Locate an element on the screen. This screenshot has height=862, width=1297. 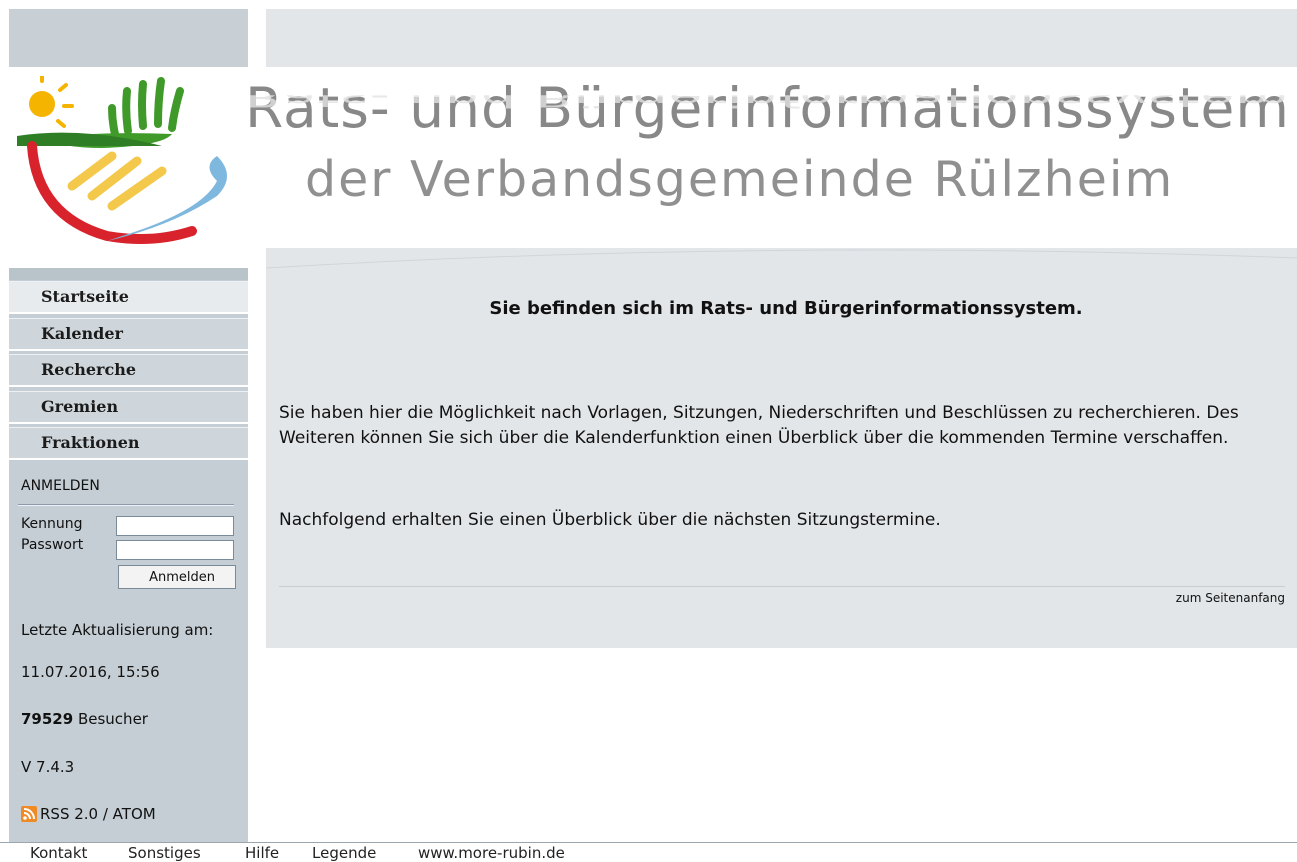
municipality-logo is located at coordinates (122, 160).